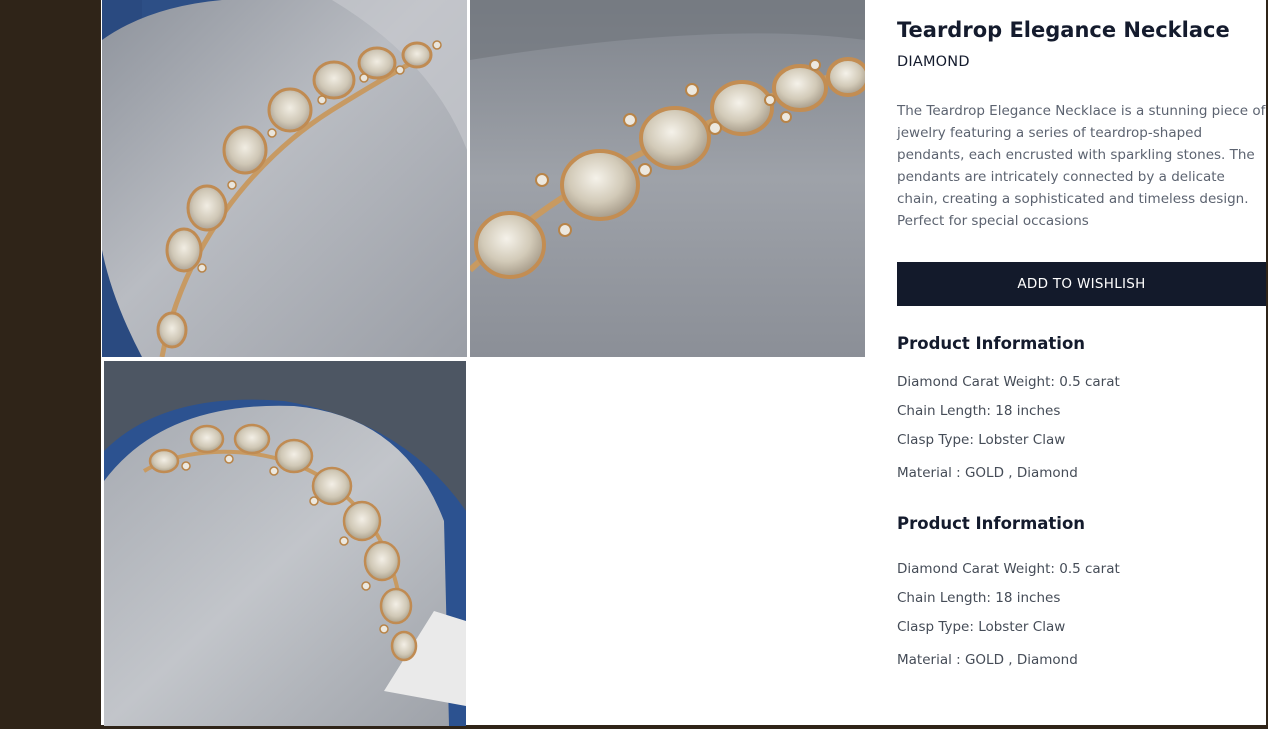 Image resolution: width=1268 pixels, height=729 pixels. I want to click on add-to-wishlist-button: ADD TO WISHLISH, so click(1081, 284).